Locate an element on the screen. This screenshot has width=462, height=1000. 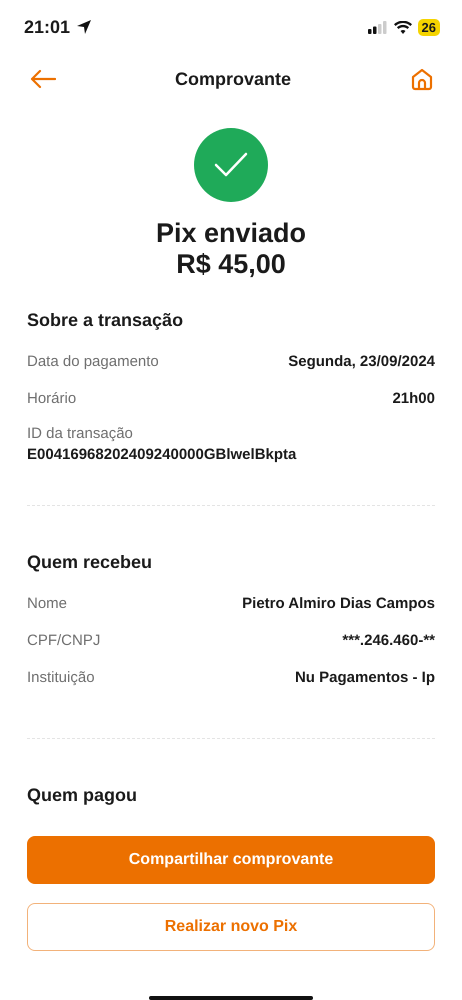
amount: R$ 45,00 is located at coordinates (231, 264).